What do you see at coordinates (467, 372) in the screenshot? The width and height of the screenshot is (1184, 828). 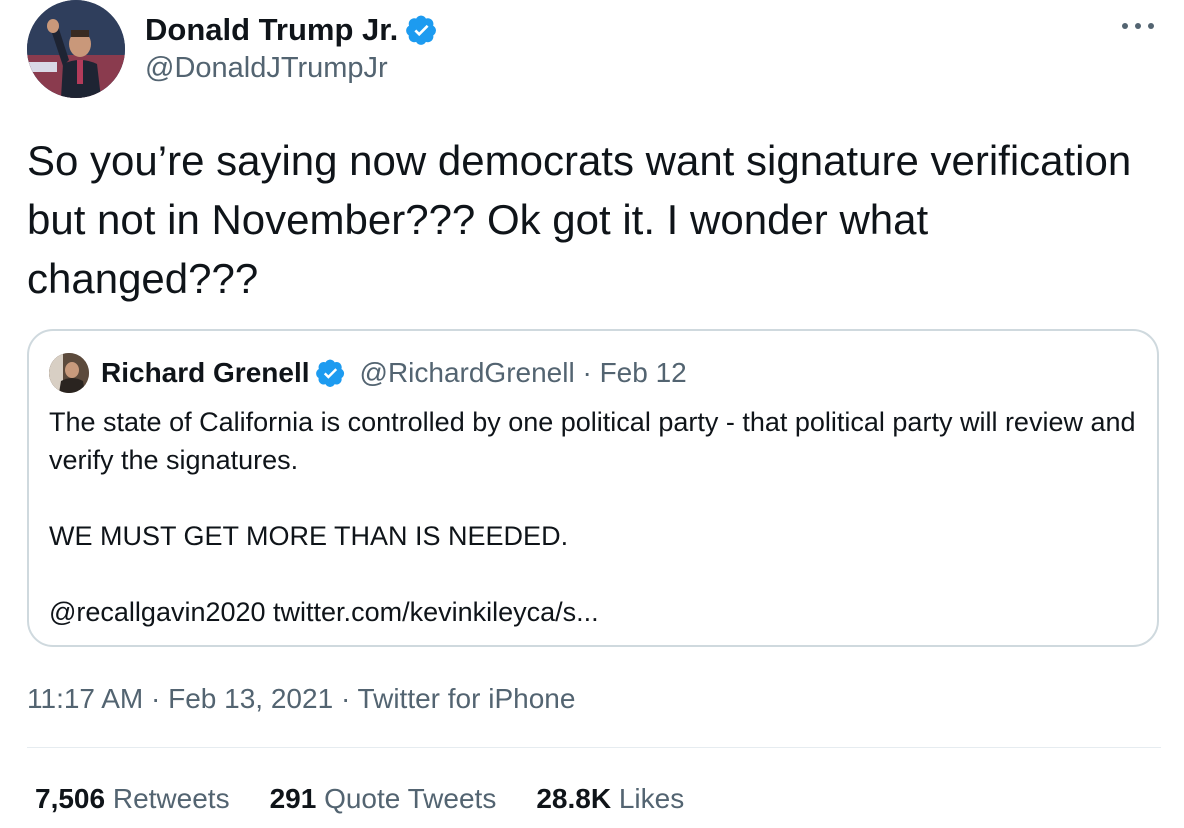 I see `quoted-author-handle: @RichardGrenell` at bounding box center [467, 372].